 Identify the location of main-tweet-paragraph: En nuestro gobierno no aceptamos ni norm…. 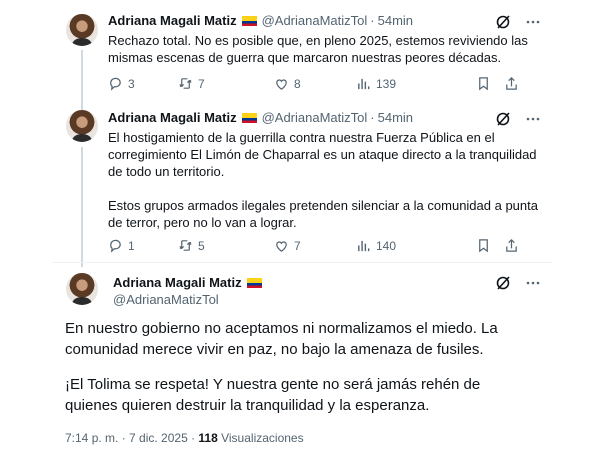
(281, 339).